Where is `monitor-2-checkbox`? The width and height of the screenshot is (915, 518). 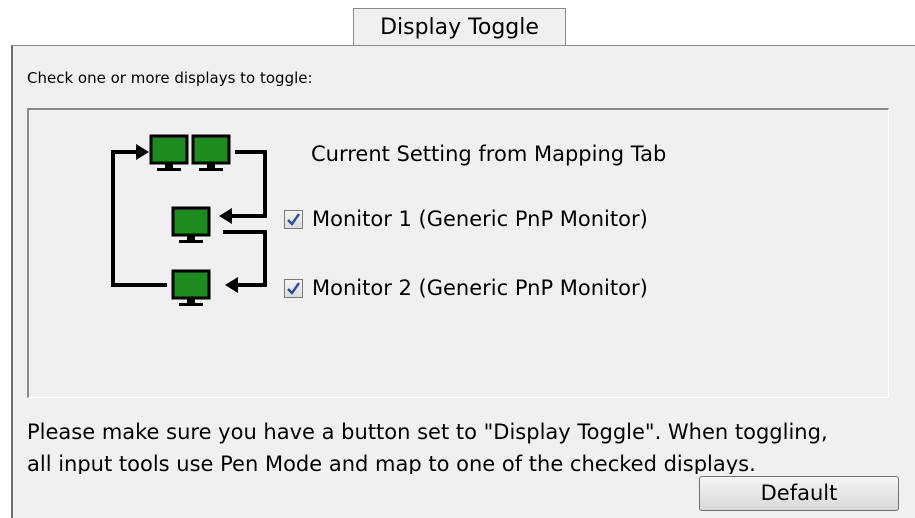 monitor-2-checkbox is located at coordinates (293, 288).